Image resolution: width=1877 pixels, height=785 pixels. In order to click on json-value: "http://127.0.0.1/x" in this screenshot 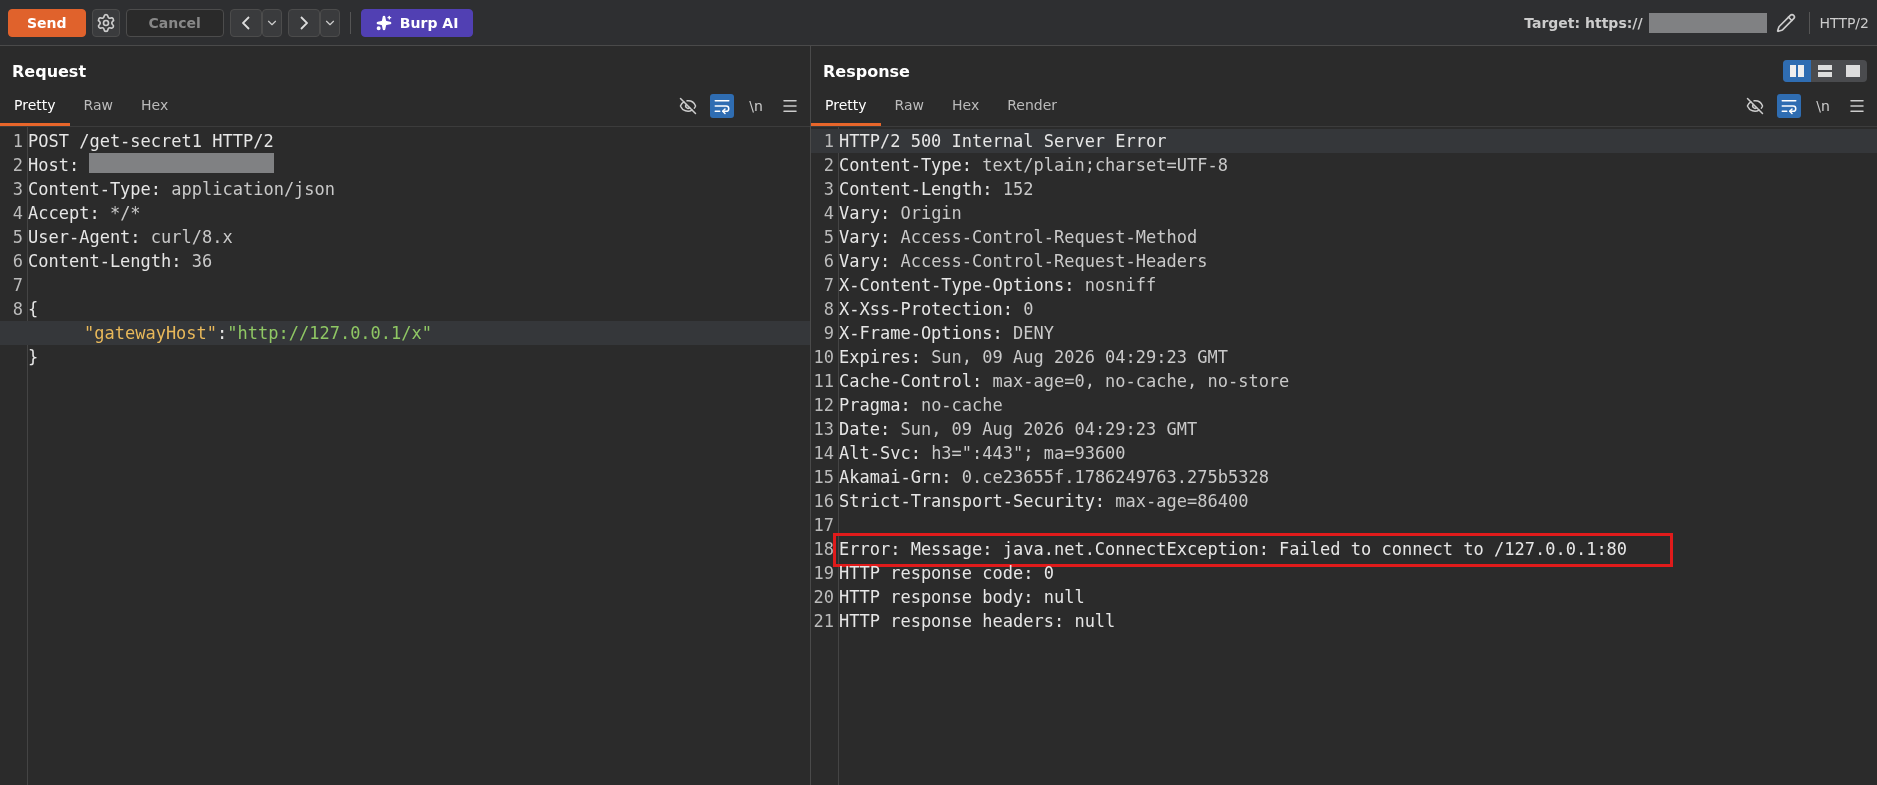, I will do `click(329, 333)`.